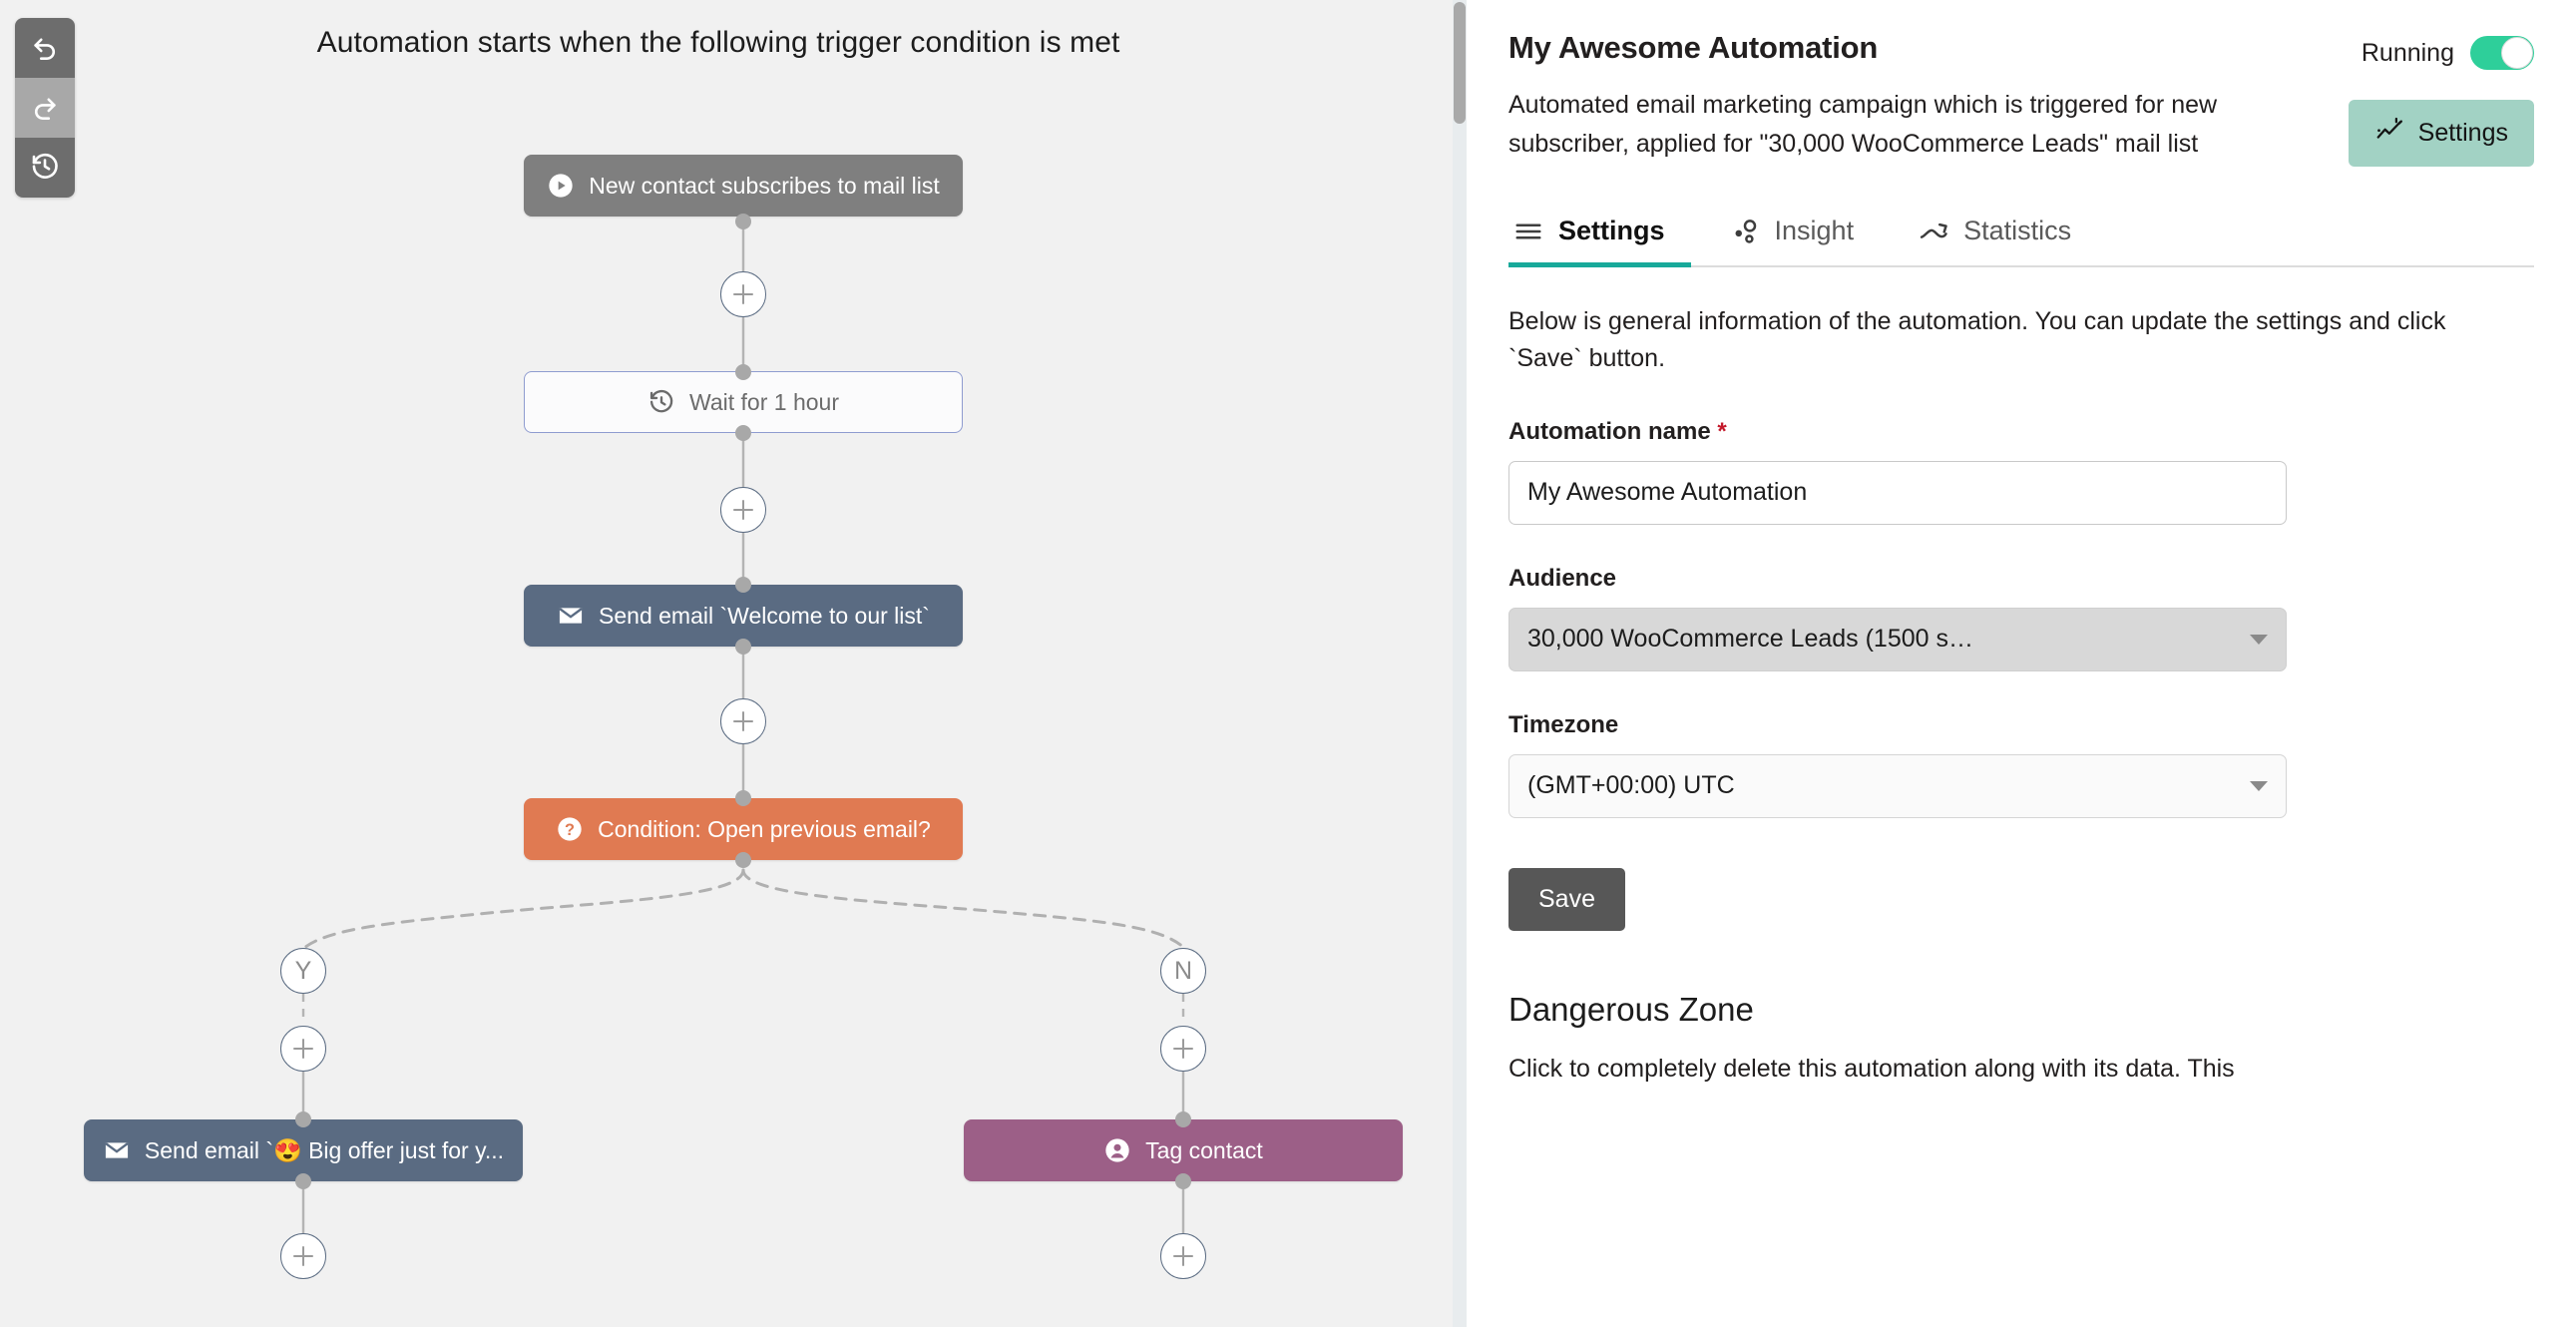 This screenshot has height=1327, width=2576. I want to click on canvas-scrollbar, so click(1460, 663).